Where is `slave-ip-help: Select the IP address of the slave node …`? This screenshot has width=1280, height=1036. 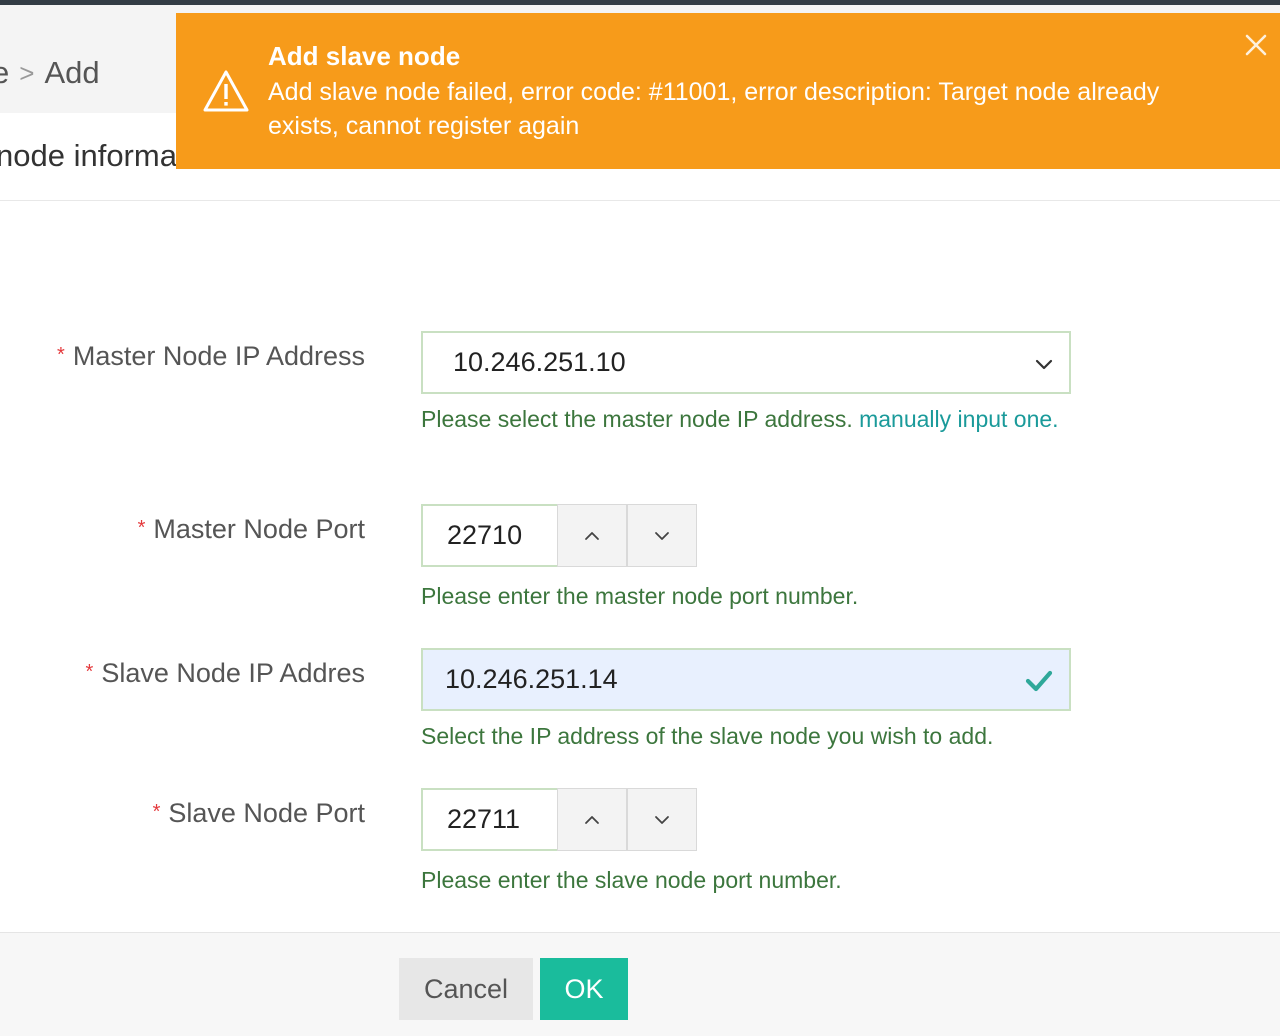
slave-ip-help: Select the IP address of the slave node … is located at coordinates (707, 736).